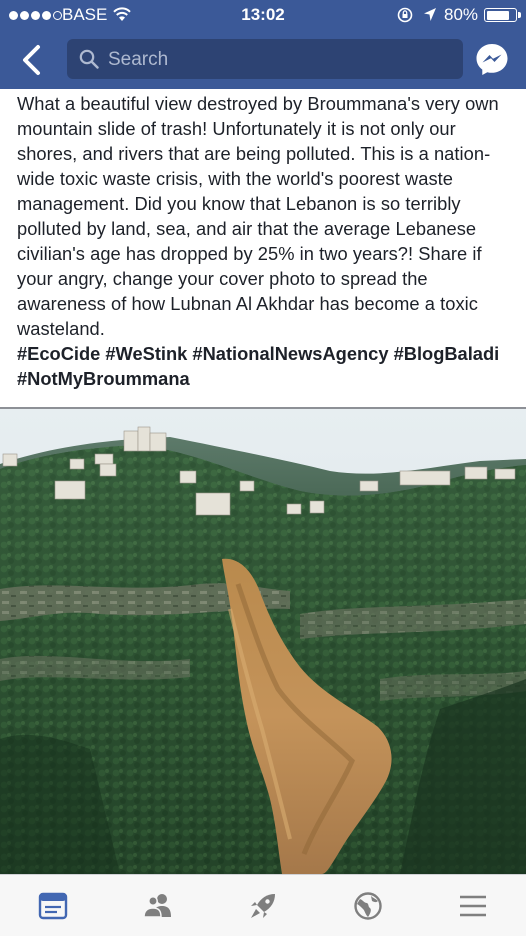  I want to click on battery-icon, so click(500, 15).